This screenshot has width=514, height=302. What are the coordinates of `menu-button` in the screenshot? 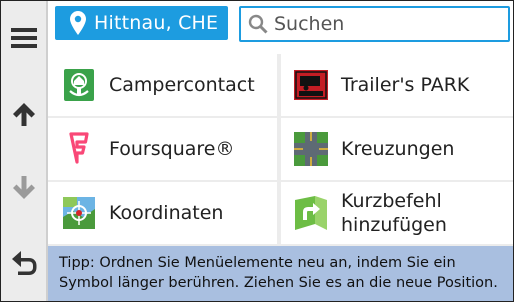 It's located at (23, 38).